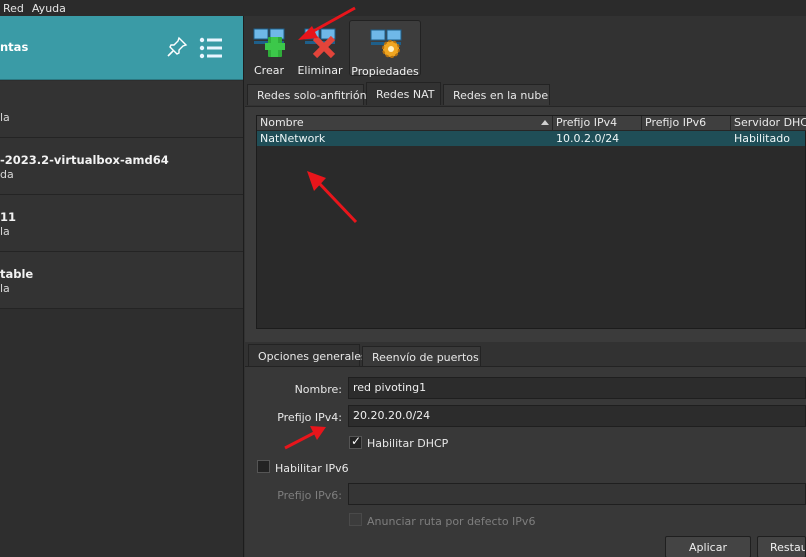 This screenshot has height=557, width=806. What do you see at coordinates (320, 70) in the screenshot?
I see `delete-label: Eliminar` at bounding box center [320, 70].